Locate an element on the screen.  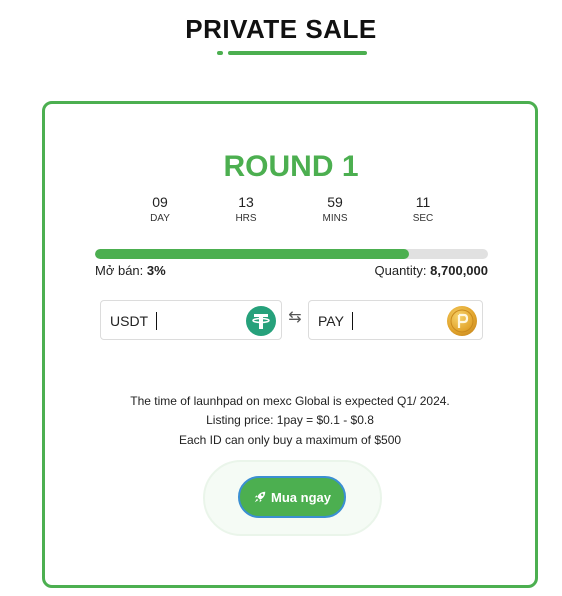
countdown-days-value: 09 is located at coordinates (160, 202).